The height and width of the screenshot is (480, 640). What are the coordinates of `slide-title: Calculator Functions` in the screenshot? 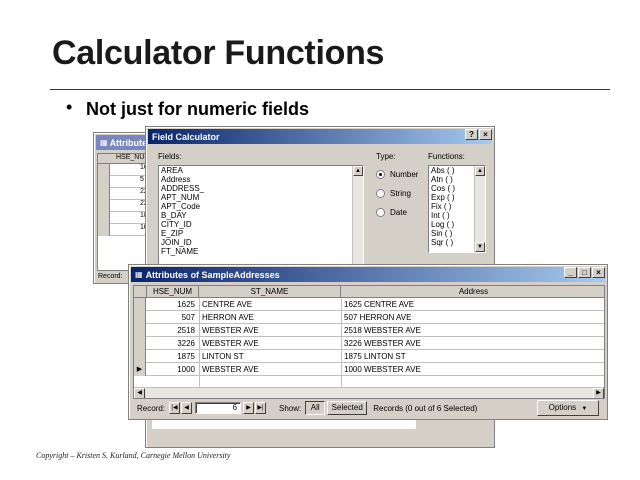 It's located at (218, 53).